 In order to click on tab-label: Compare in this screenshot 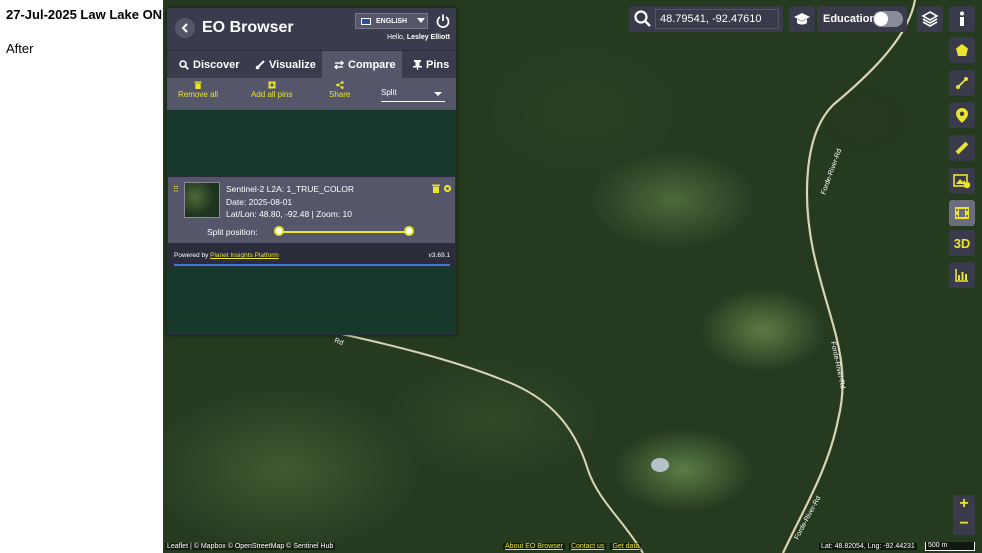, I will do `click(372, 64)`.